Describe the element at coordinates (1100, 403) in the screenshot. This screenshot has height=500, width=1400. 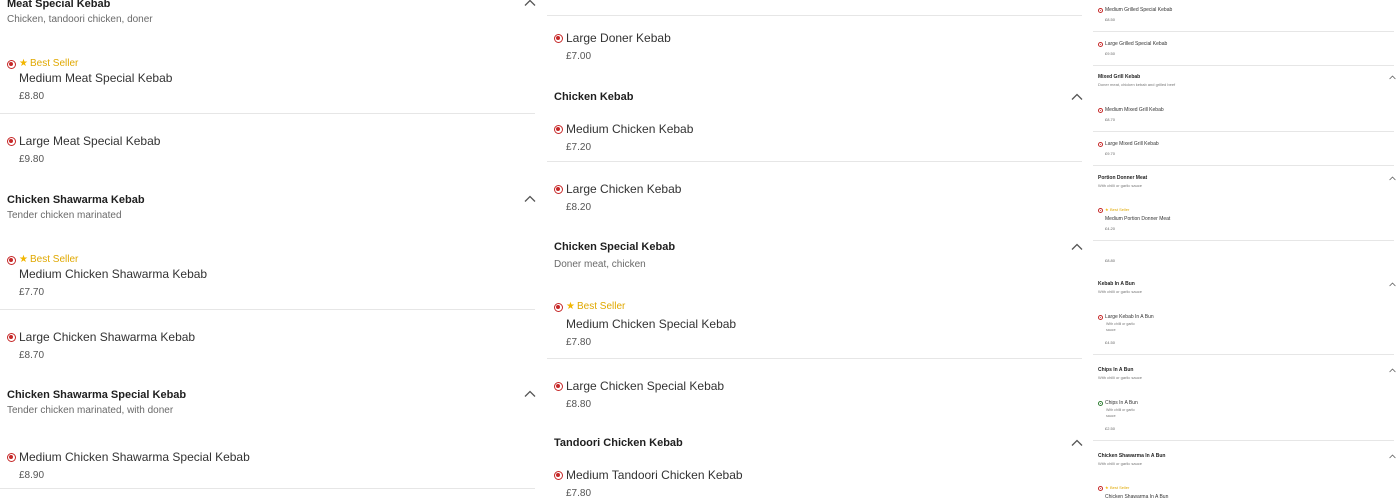
I see `veg-icon` at that location.